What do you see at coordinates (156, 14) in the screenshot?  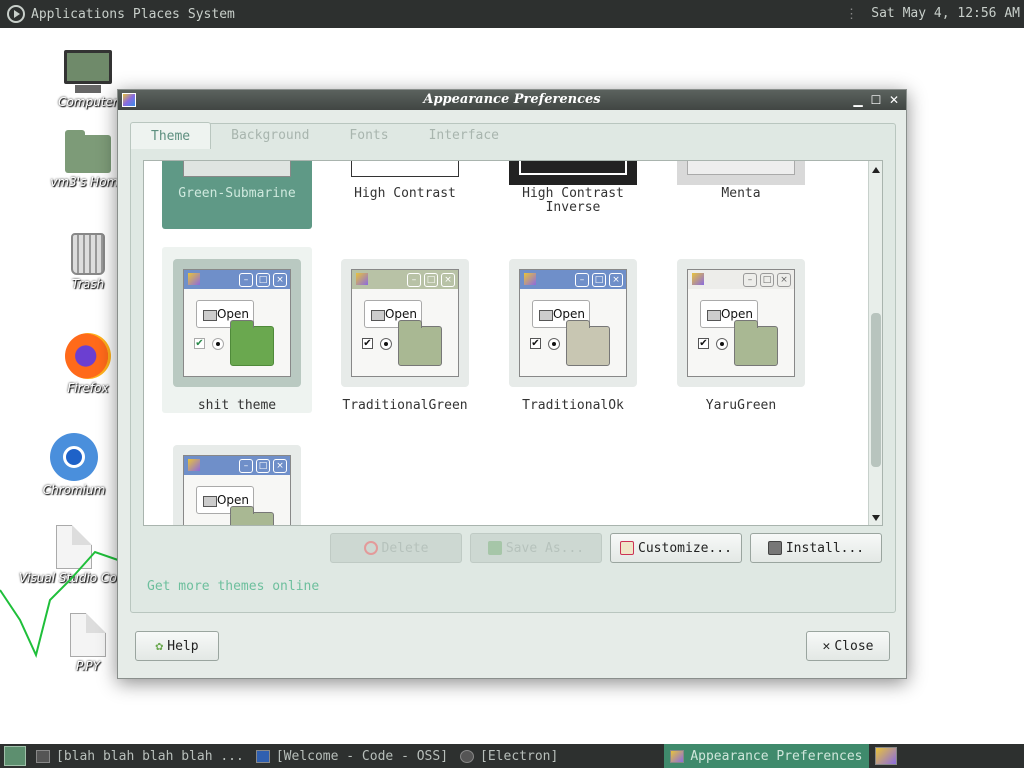 I see `menu-places: Places` at bounding box center [156, 14].